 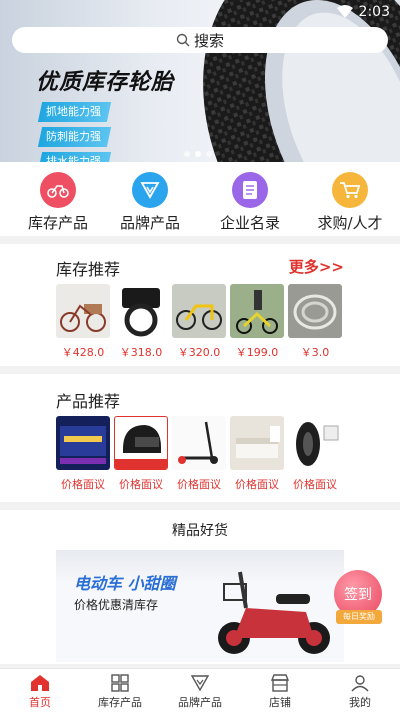 I want to click on grid-icon, so click(x=120, y=683).